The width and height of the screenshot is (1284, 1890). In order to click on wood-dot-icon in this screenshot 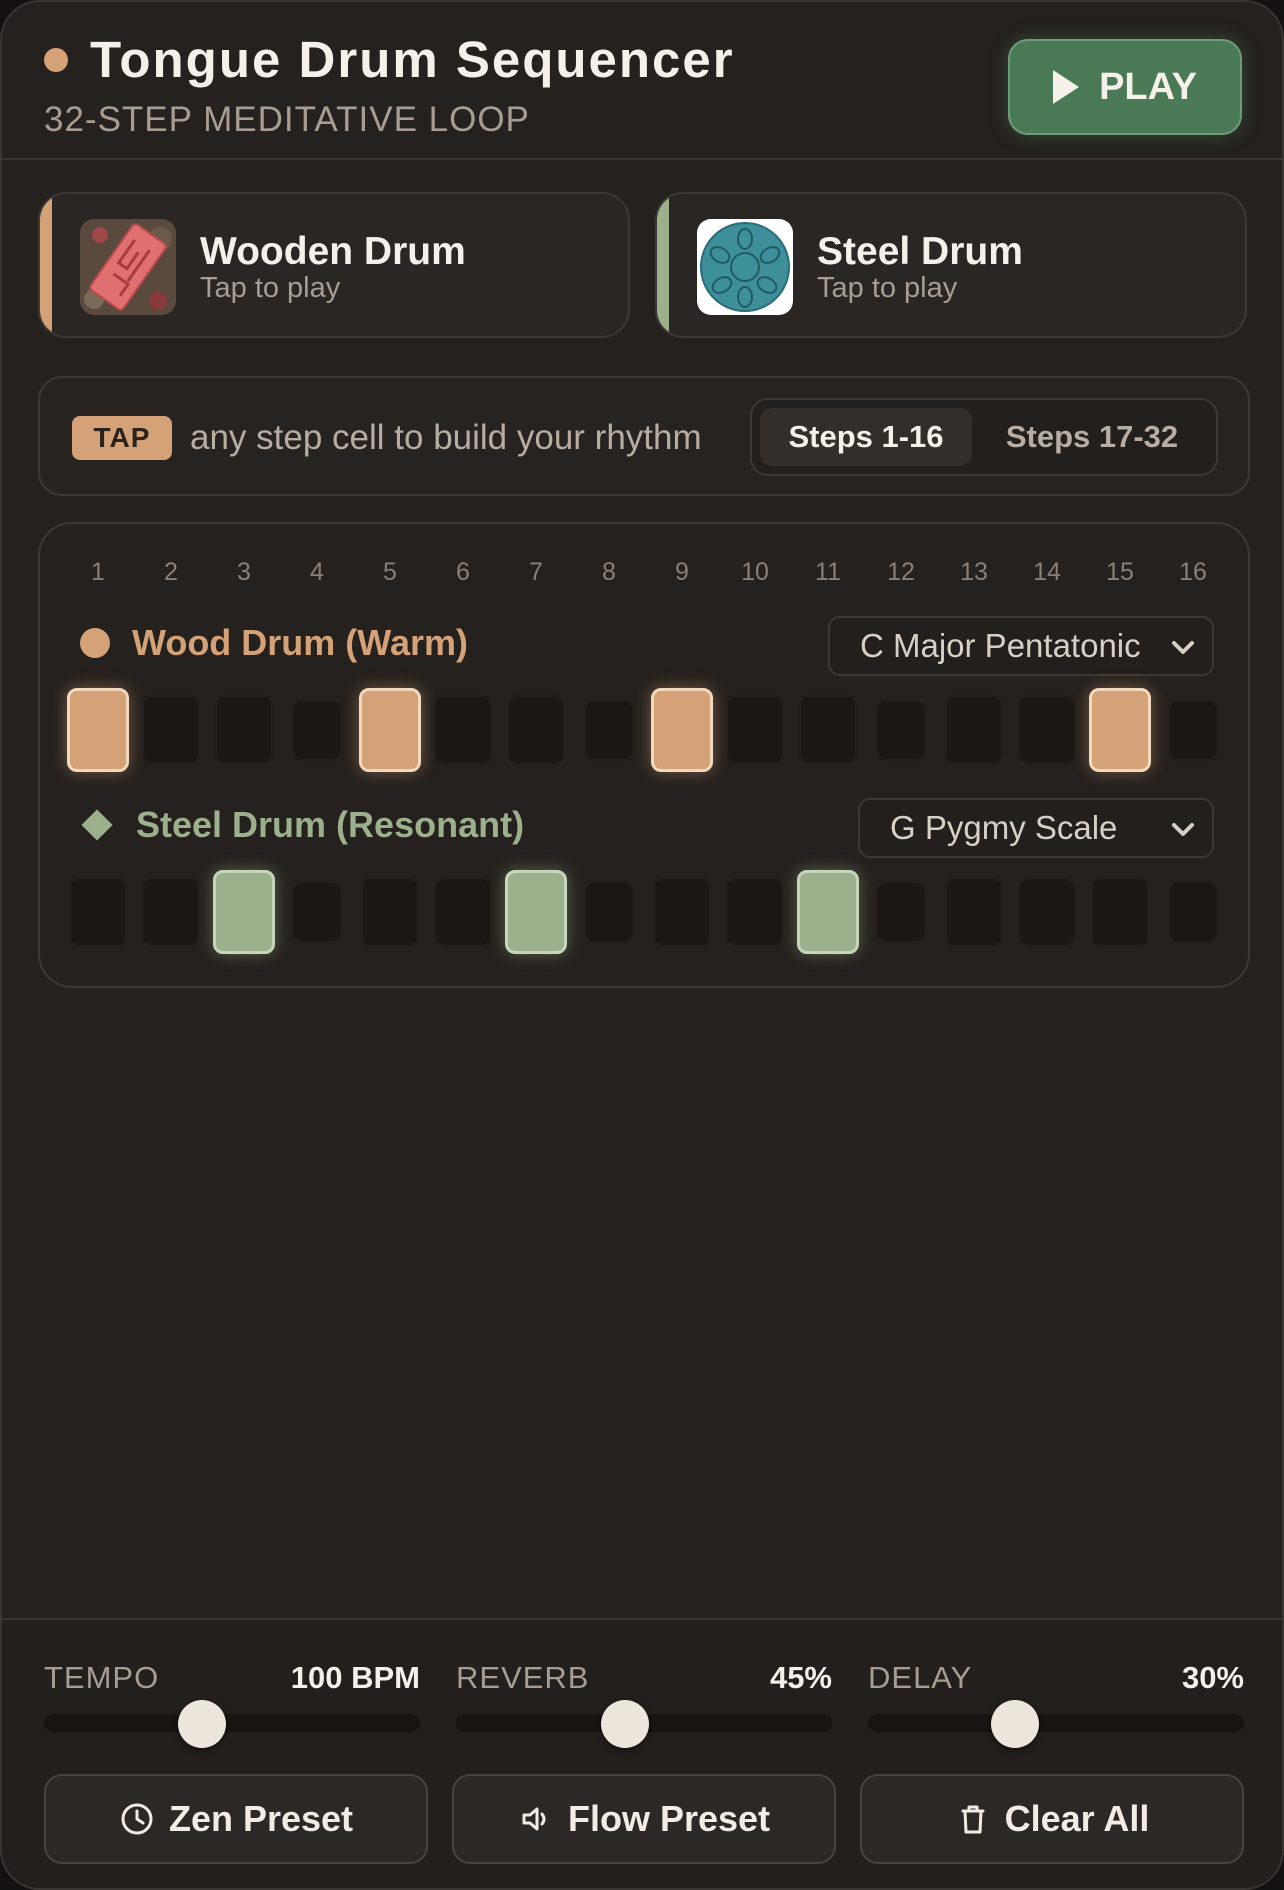, I will do `click(95, 643)`.